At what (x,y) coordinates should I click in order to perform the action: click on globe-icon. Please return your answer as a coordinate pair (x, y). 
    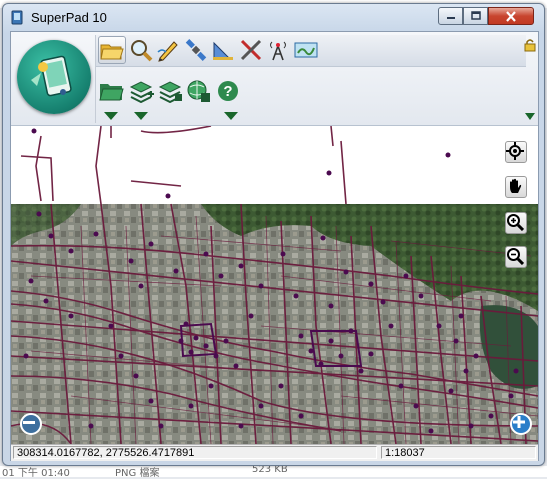
    Looking at the image, I should click on (198, 91).